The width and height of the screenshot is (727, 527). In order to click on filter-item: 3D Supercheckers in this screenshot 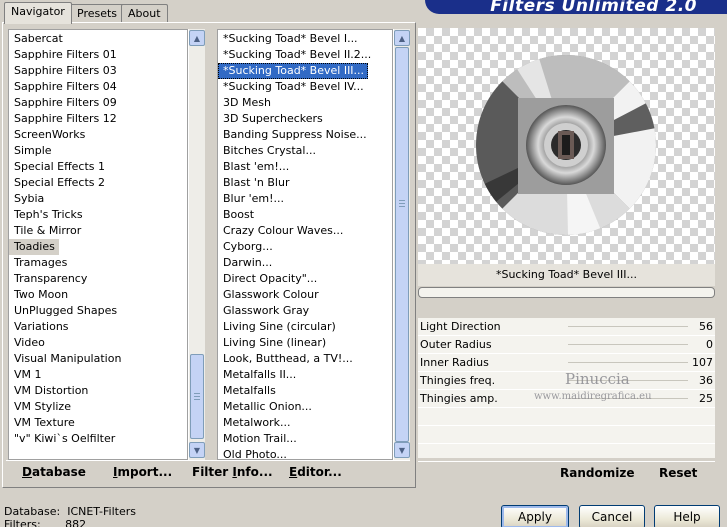, I will do `click(305, 119)`.